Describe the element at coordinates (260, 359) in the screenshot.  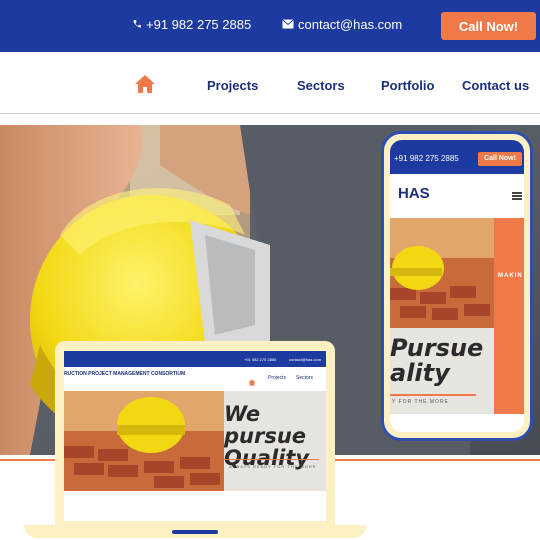
I see `laptop-phone: +91 982 275 2885` at that location.